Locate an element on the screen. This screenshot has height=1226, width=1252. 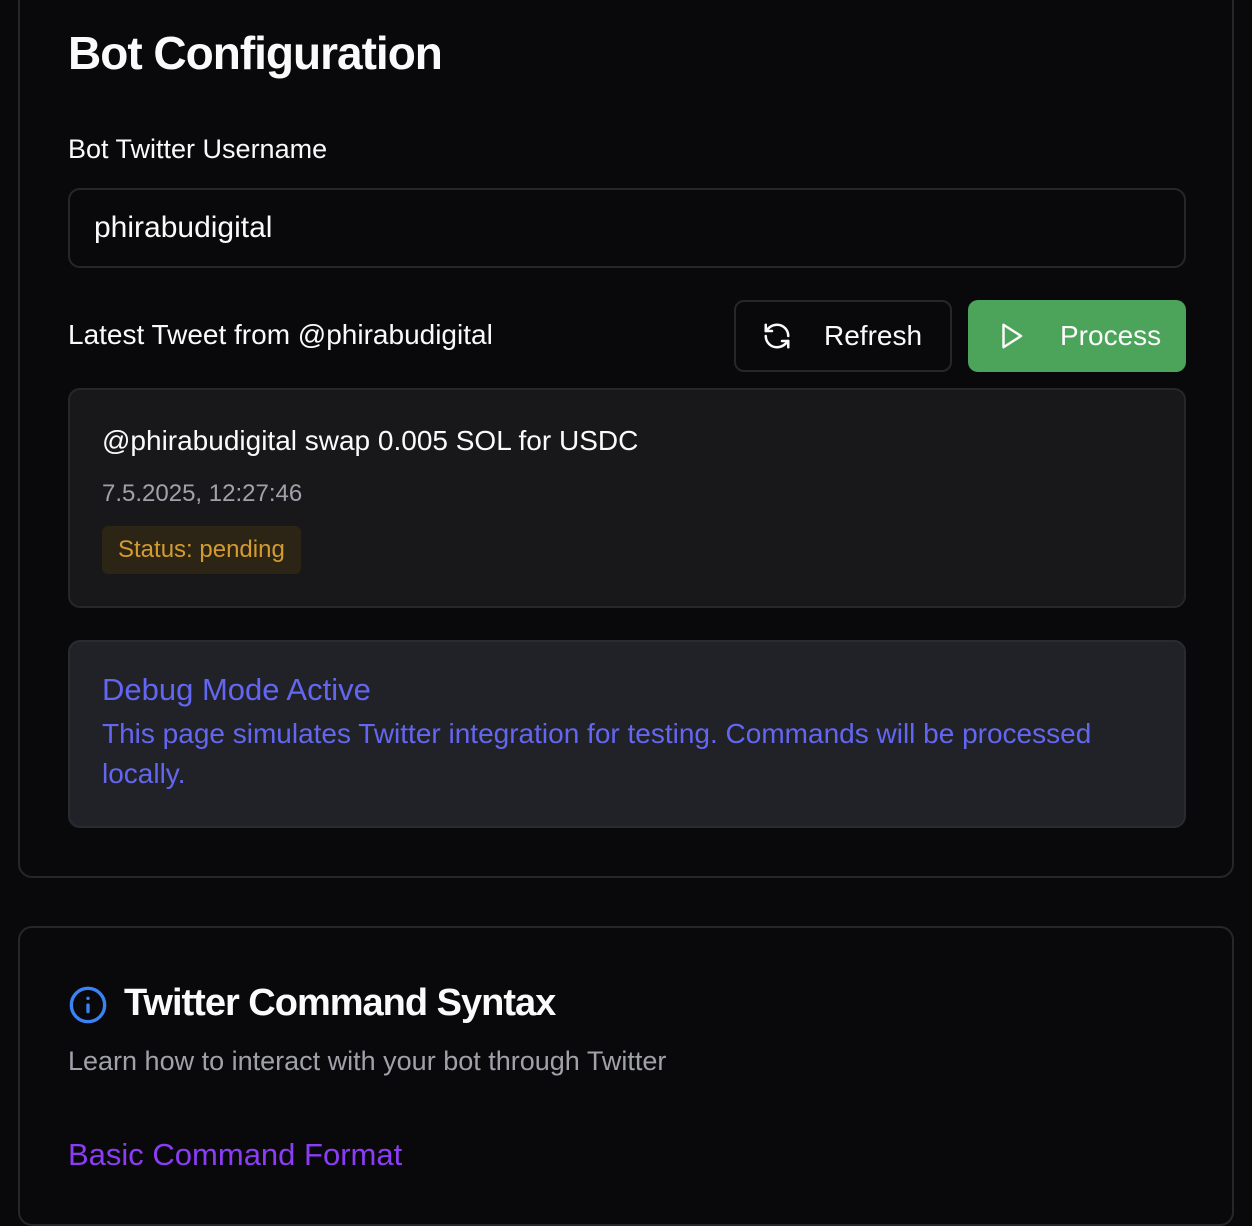
debug-title: Debug Mode Active is located at coordinates (236, 689).